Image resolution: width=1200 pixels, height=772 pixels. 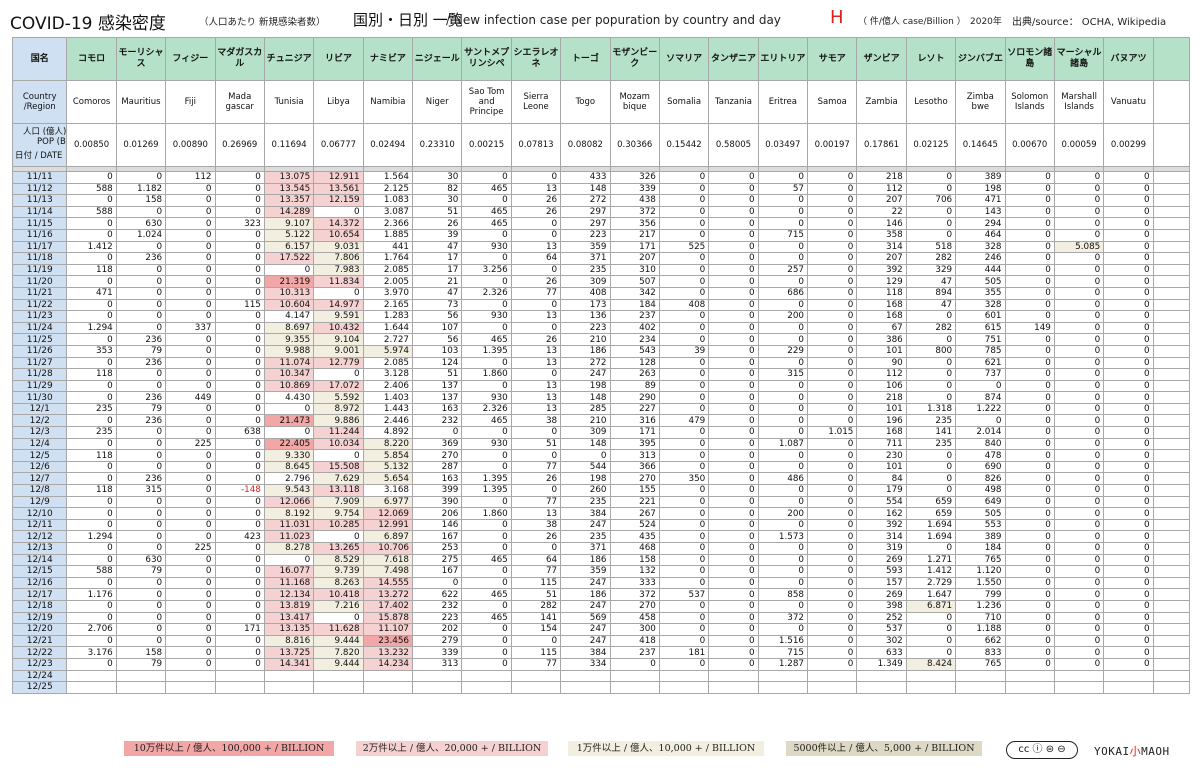 I want to click on value-cell: 227, so click(x=634, y=409).